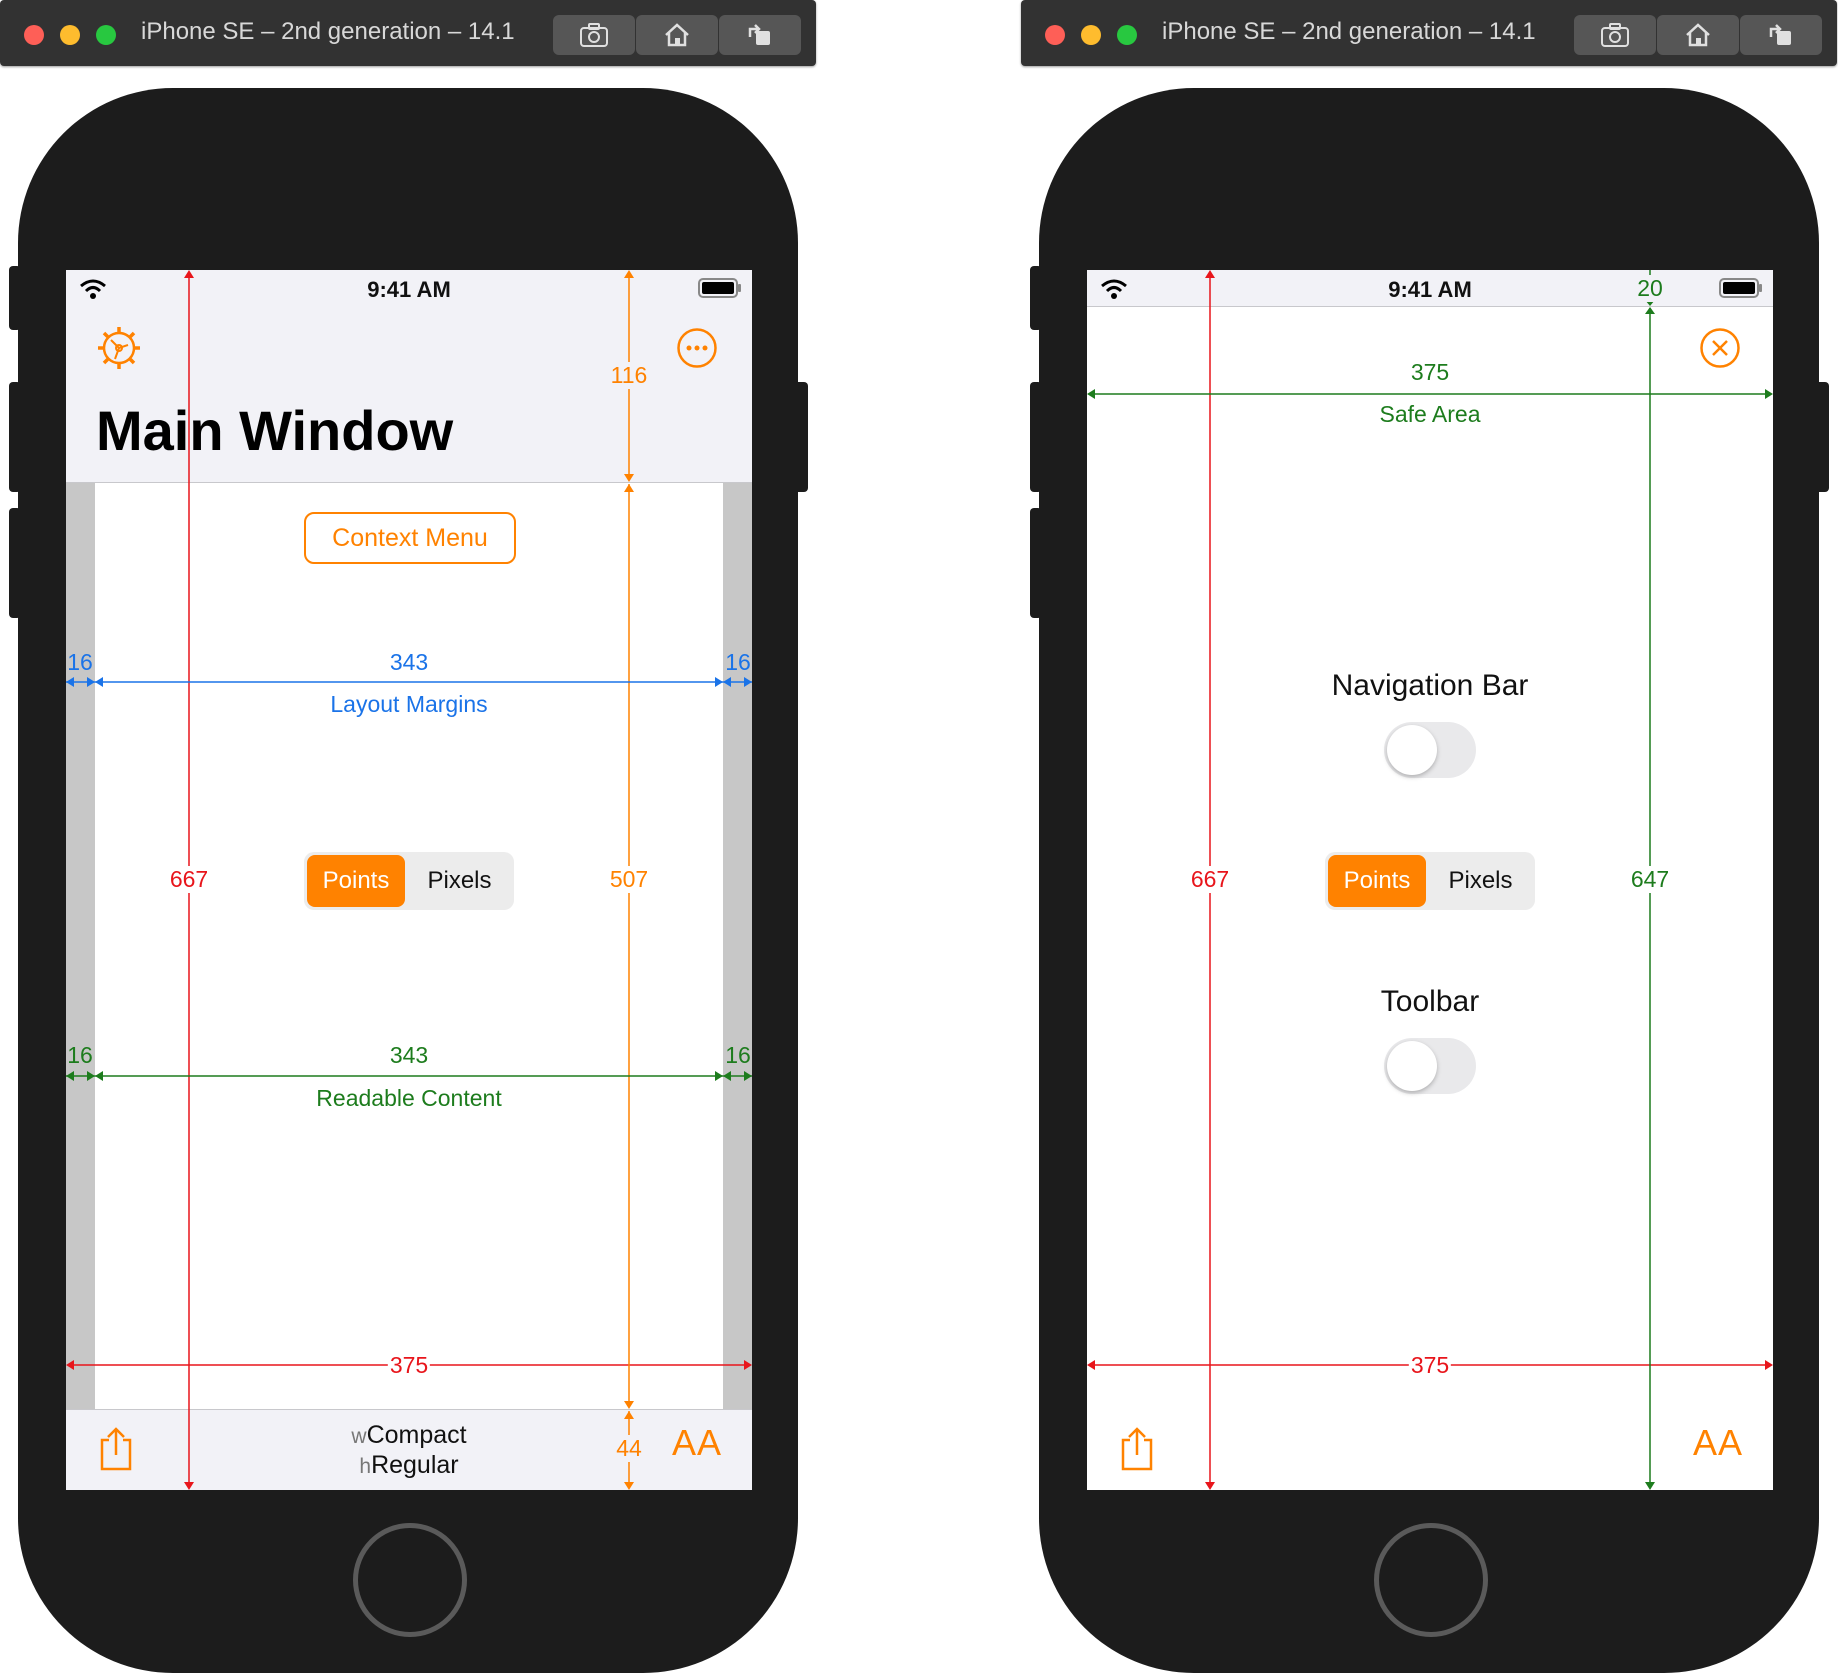  I want to click on nav-height-label: 116, so click(629, 375).